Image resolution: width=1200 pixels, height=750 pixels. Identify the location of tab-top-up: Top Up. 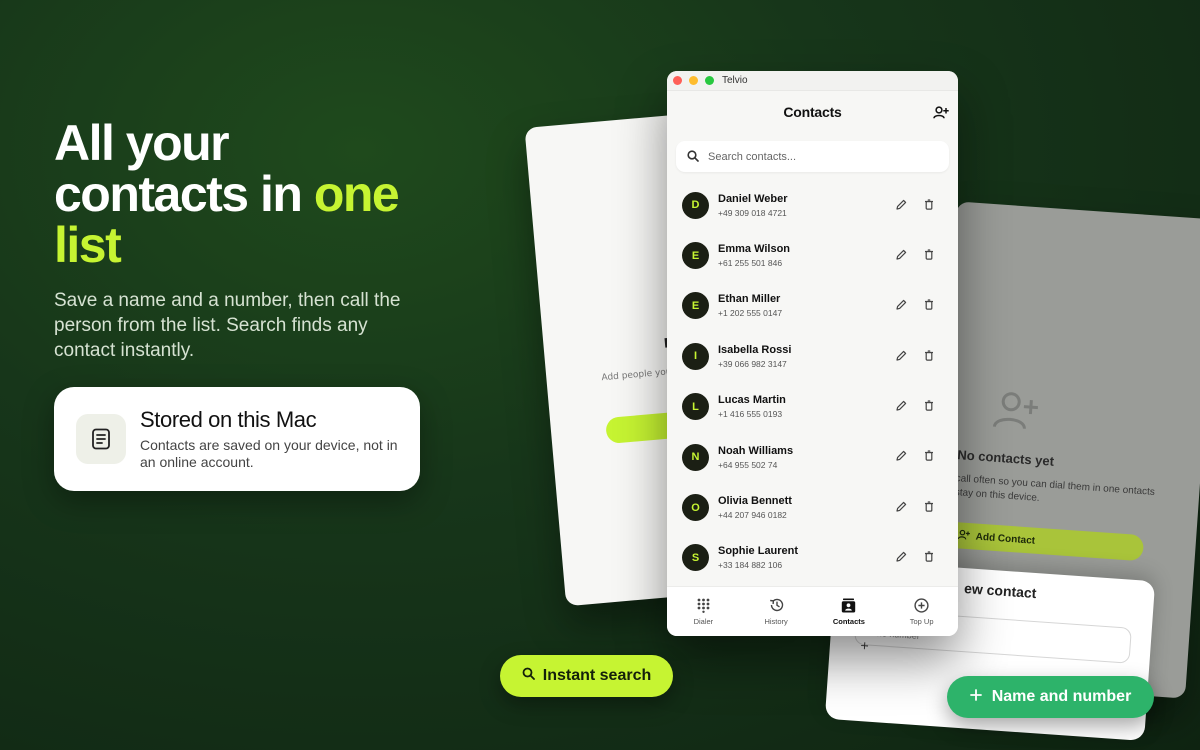
(921, 611).